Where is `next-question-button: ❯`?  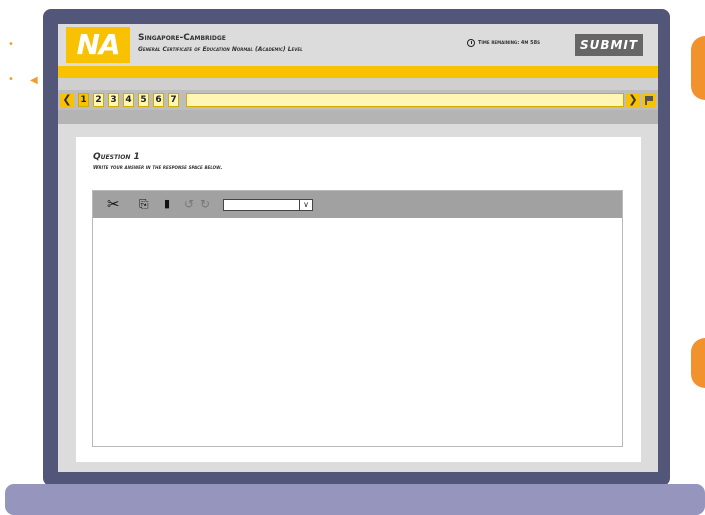 next-question-button: ❯ is located at coordinates (633, 100).